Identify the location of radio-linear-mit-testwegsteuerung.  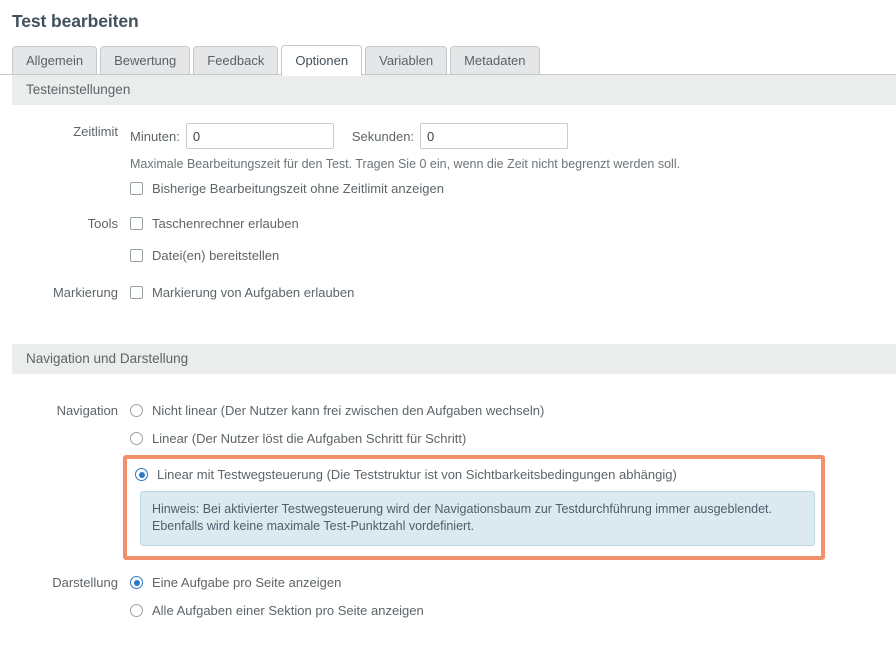
(141, 474).